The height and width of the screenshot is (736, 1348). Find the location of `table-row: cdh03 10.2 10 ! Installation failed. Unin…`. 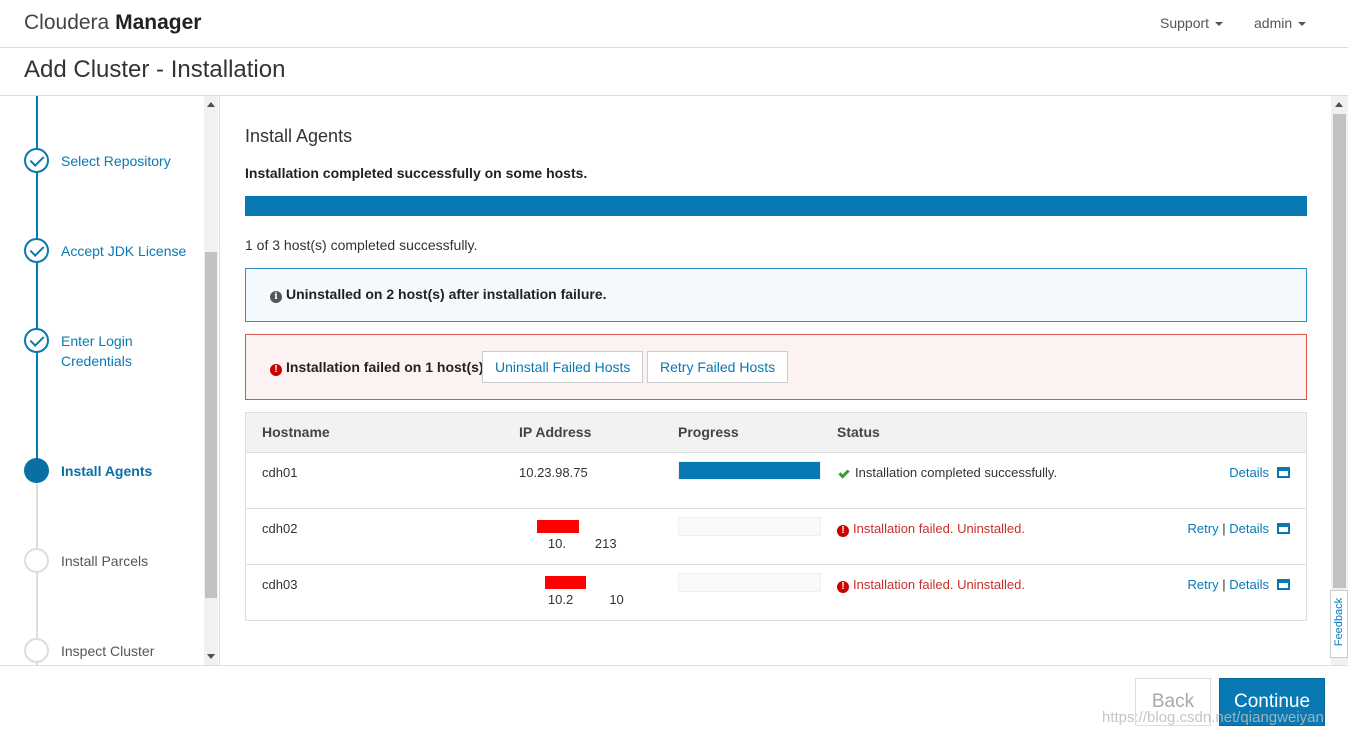

table-row: cdh03 10.2 10 ! Installation failed. Unin… is located at coordinates (776, 593).